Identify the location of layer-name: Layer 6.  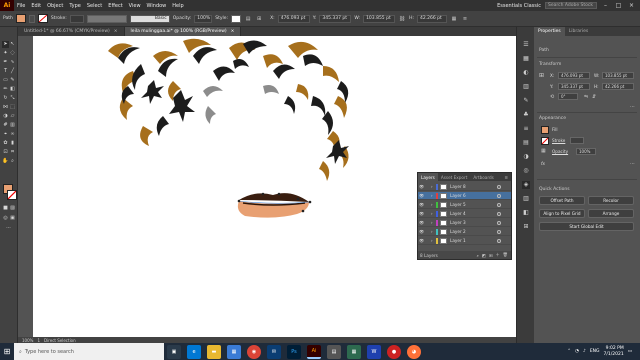
(458, 195).